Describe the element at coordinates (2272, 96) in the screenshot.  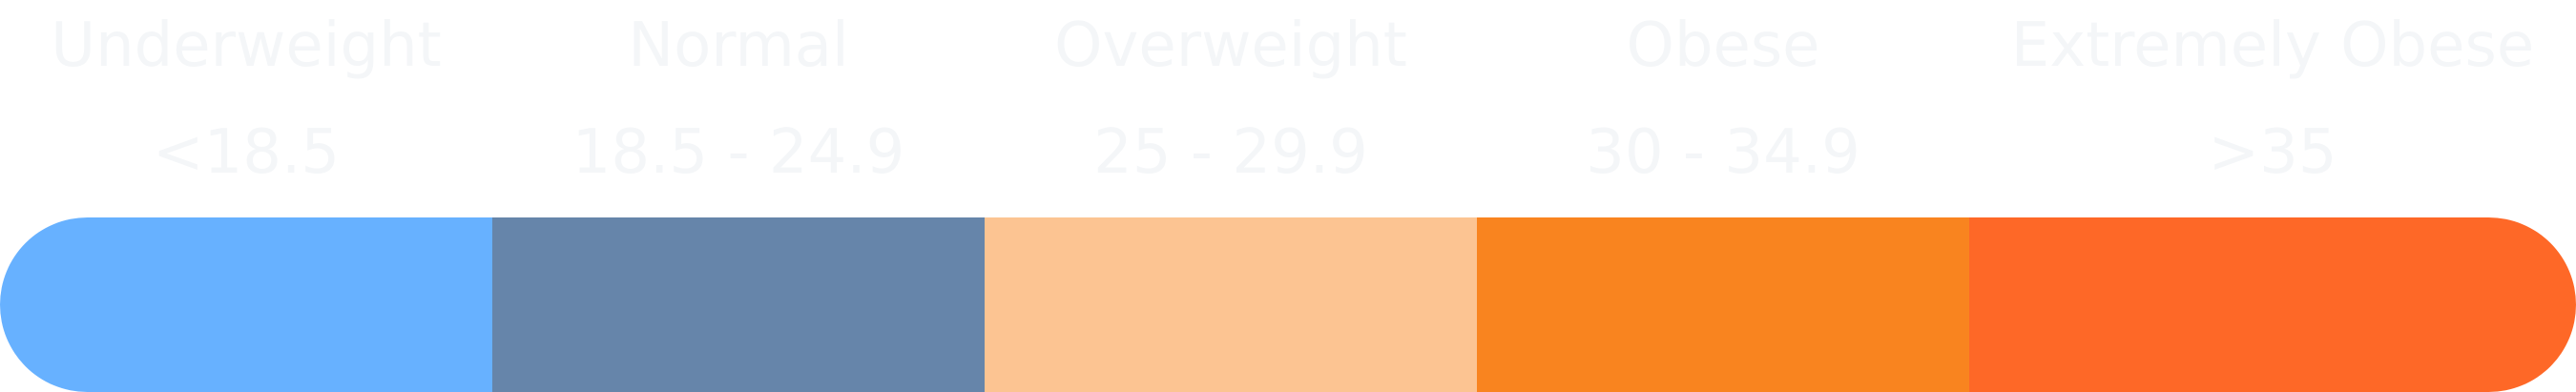
I see `category-extremely-obese: Extremely Obese >35` at that location.